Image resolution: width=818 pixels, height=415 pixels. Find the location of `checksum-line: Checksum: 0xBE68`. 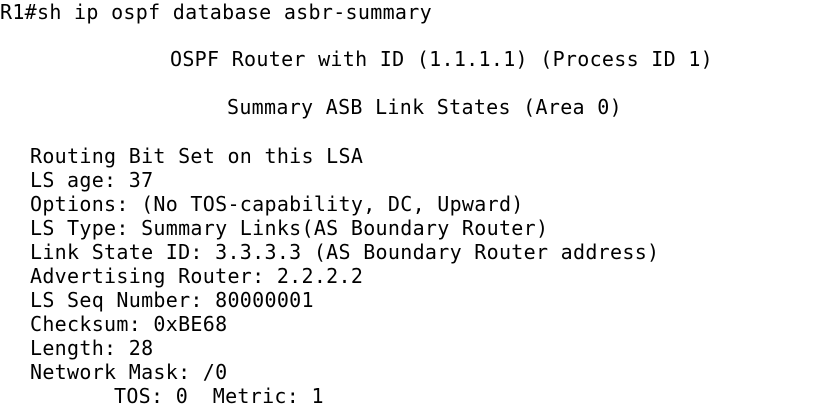

checksum-line: Checksum: 0xBE68 is located at coordinates (129, 324).